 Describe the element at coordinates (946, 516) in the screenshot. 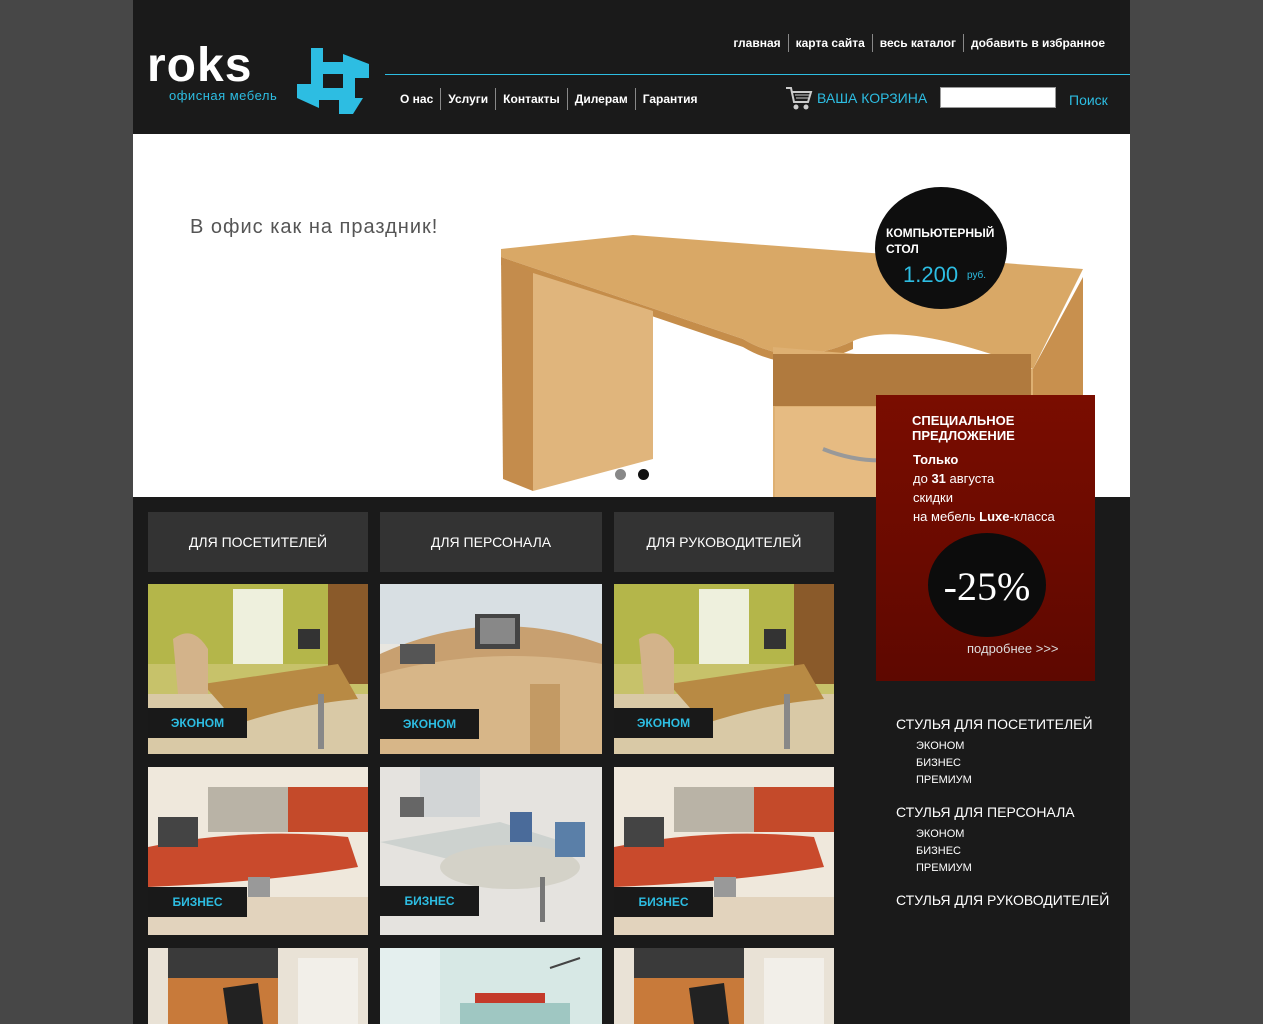

I see `promo-text: на мебель` at that location.